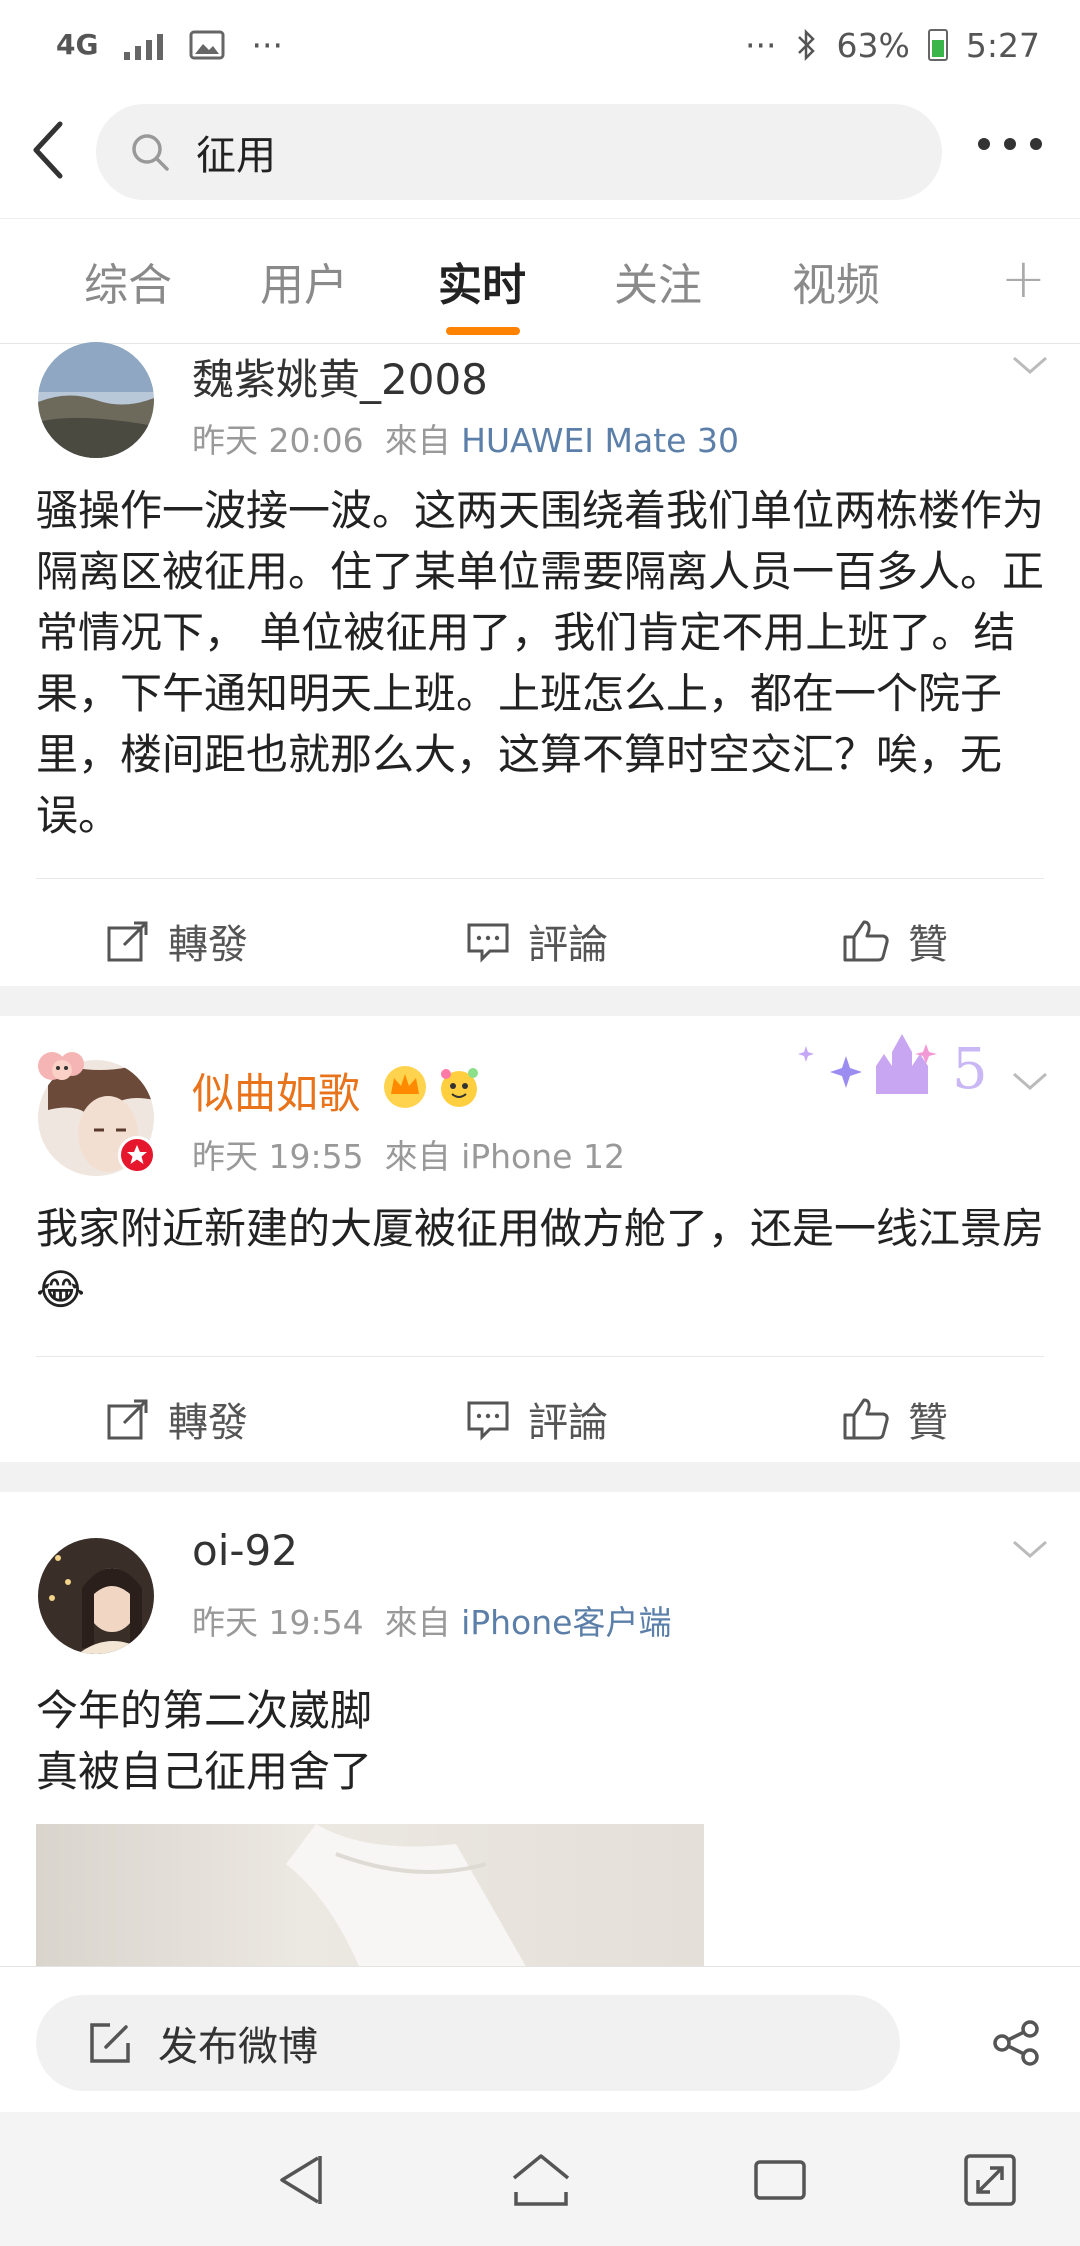 Image resolution: width=1080 pixels, height=2246 pixels. What do you see at coordinates (1010, 144) in the screenshot?
I see `more-options-icon` at bounding box center [1010, 144].